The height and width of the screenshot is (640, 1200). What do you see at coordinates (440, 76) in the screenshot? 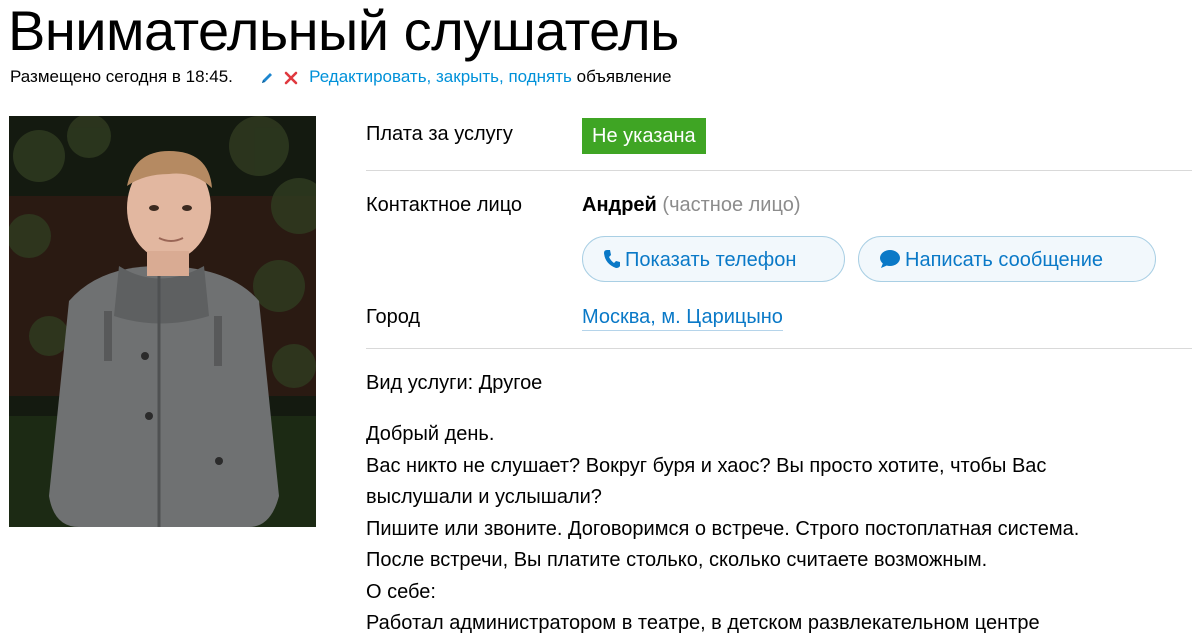
I see `edit-close-raise-link: Редактировать, закрыть, поднять` at bounding box center [440, 76].